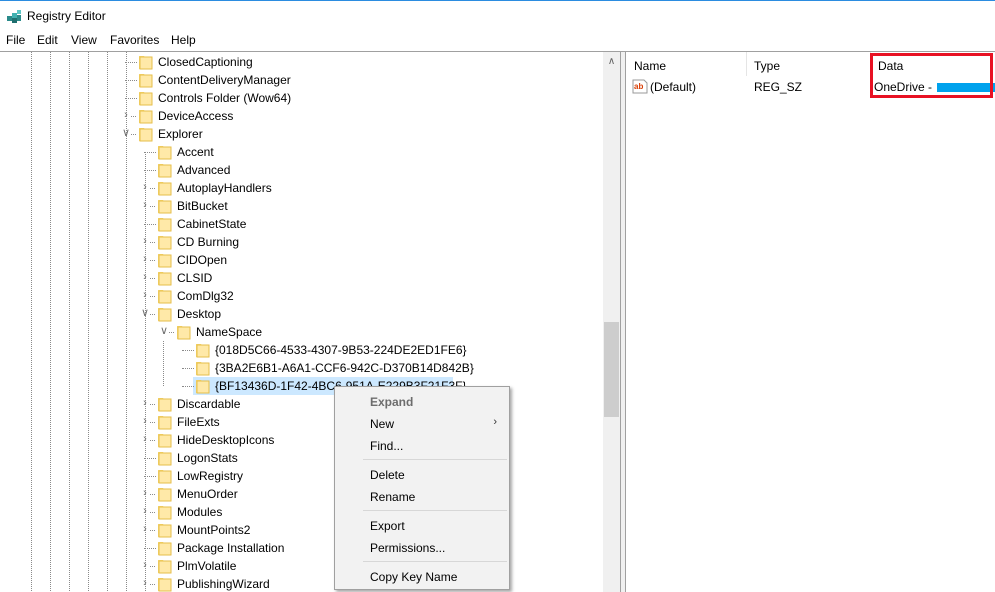  Describe the element at coordinates (611, 60) in the screenshot. I see `scroll-up-icon: ∧` at that location.